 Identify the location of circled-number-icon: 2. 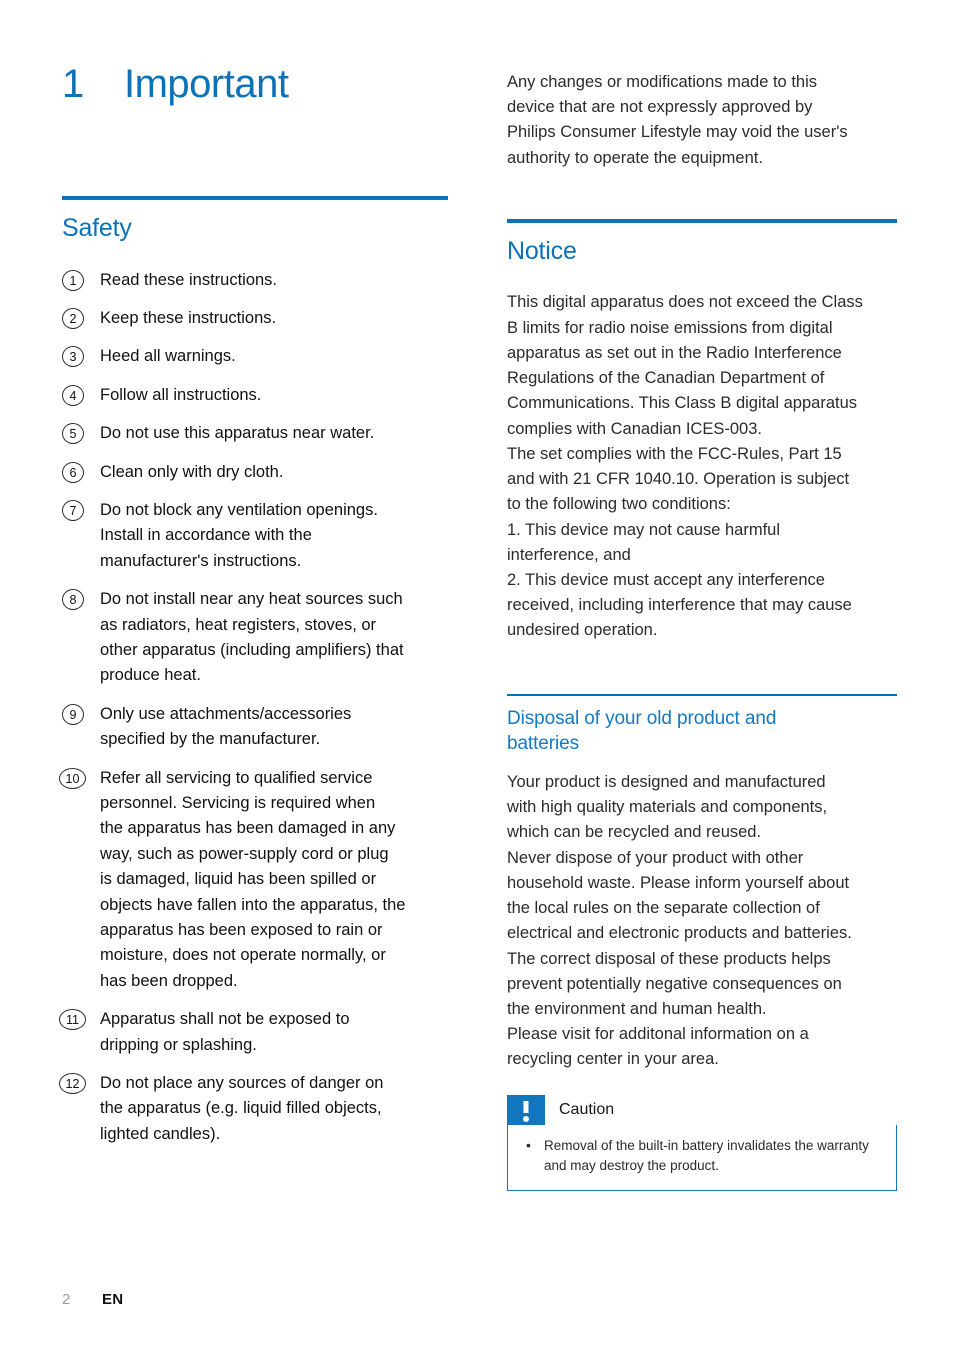
(73, 318).